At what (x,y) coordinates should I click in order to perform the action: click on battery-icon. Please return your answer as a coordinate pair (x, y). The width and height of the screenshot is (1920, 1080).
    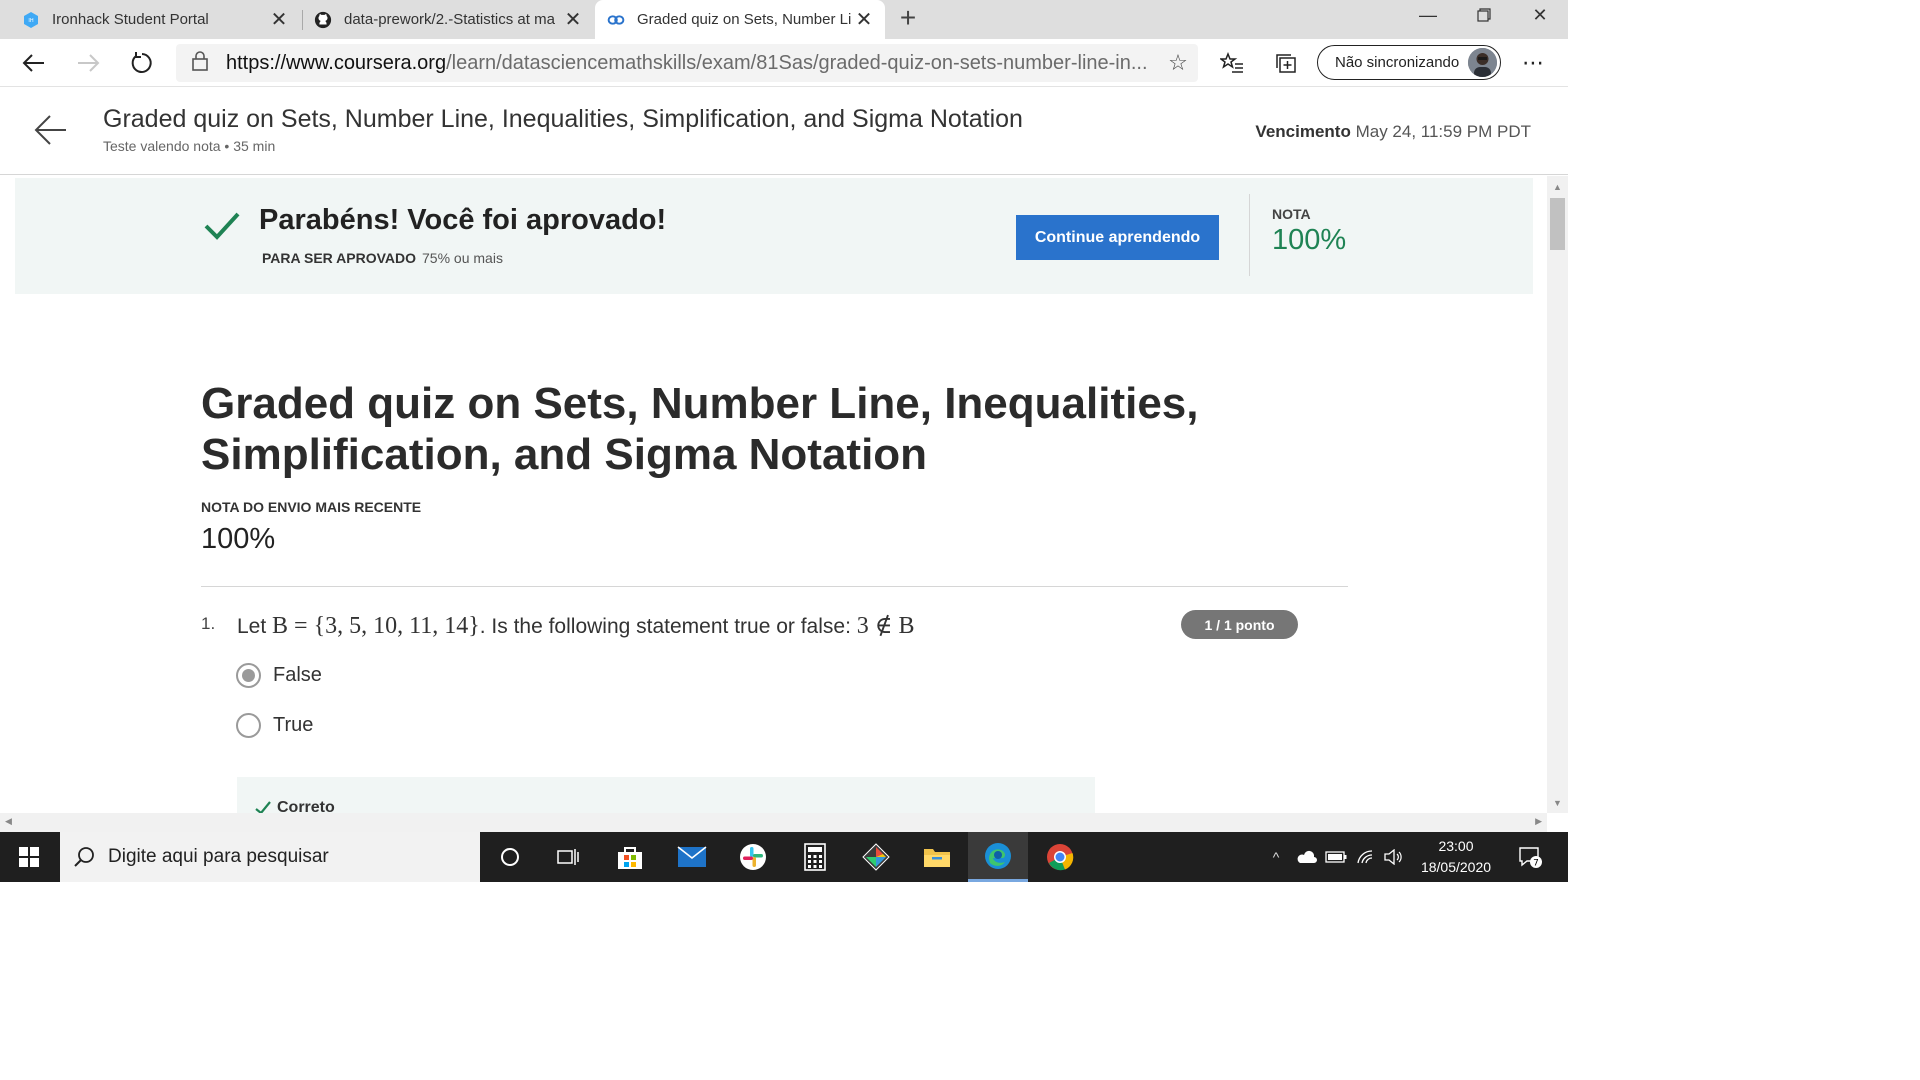
    Looking at the image, I should click on (1336, 857).